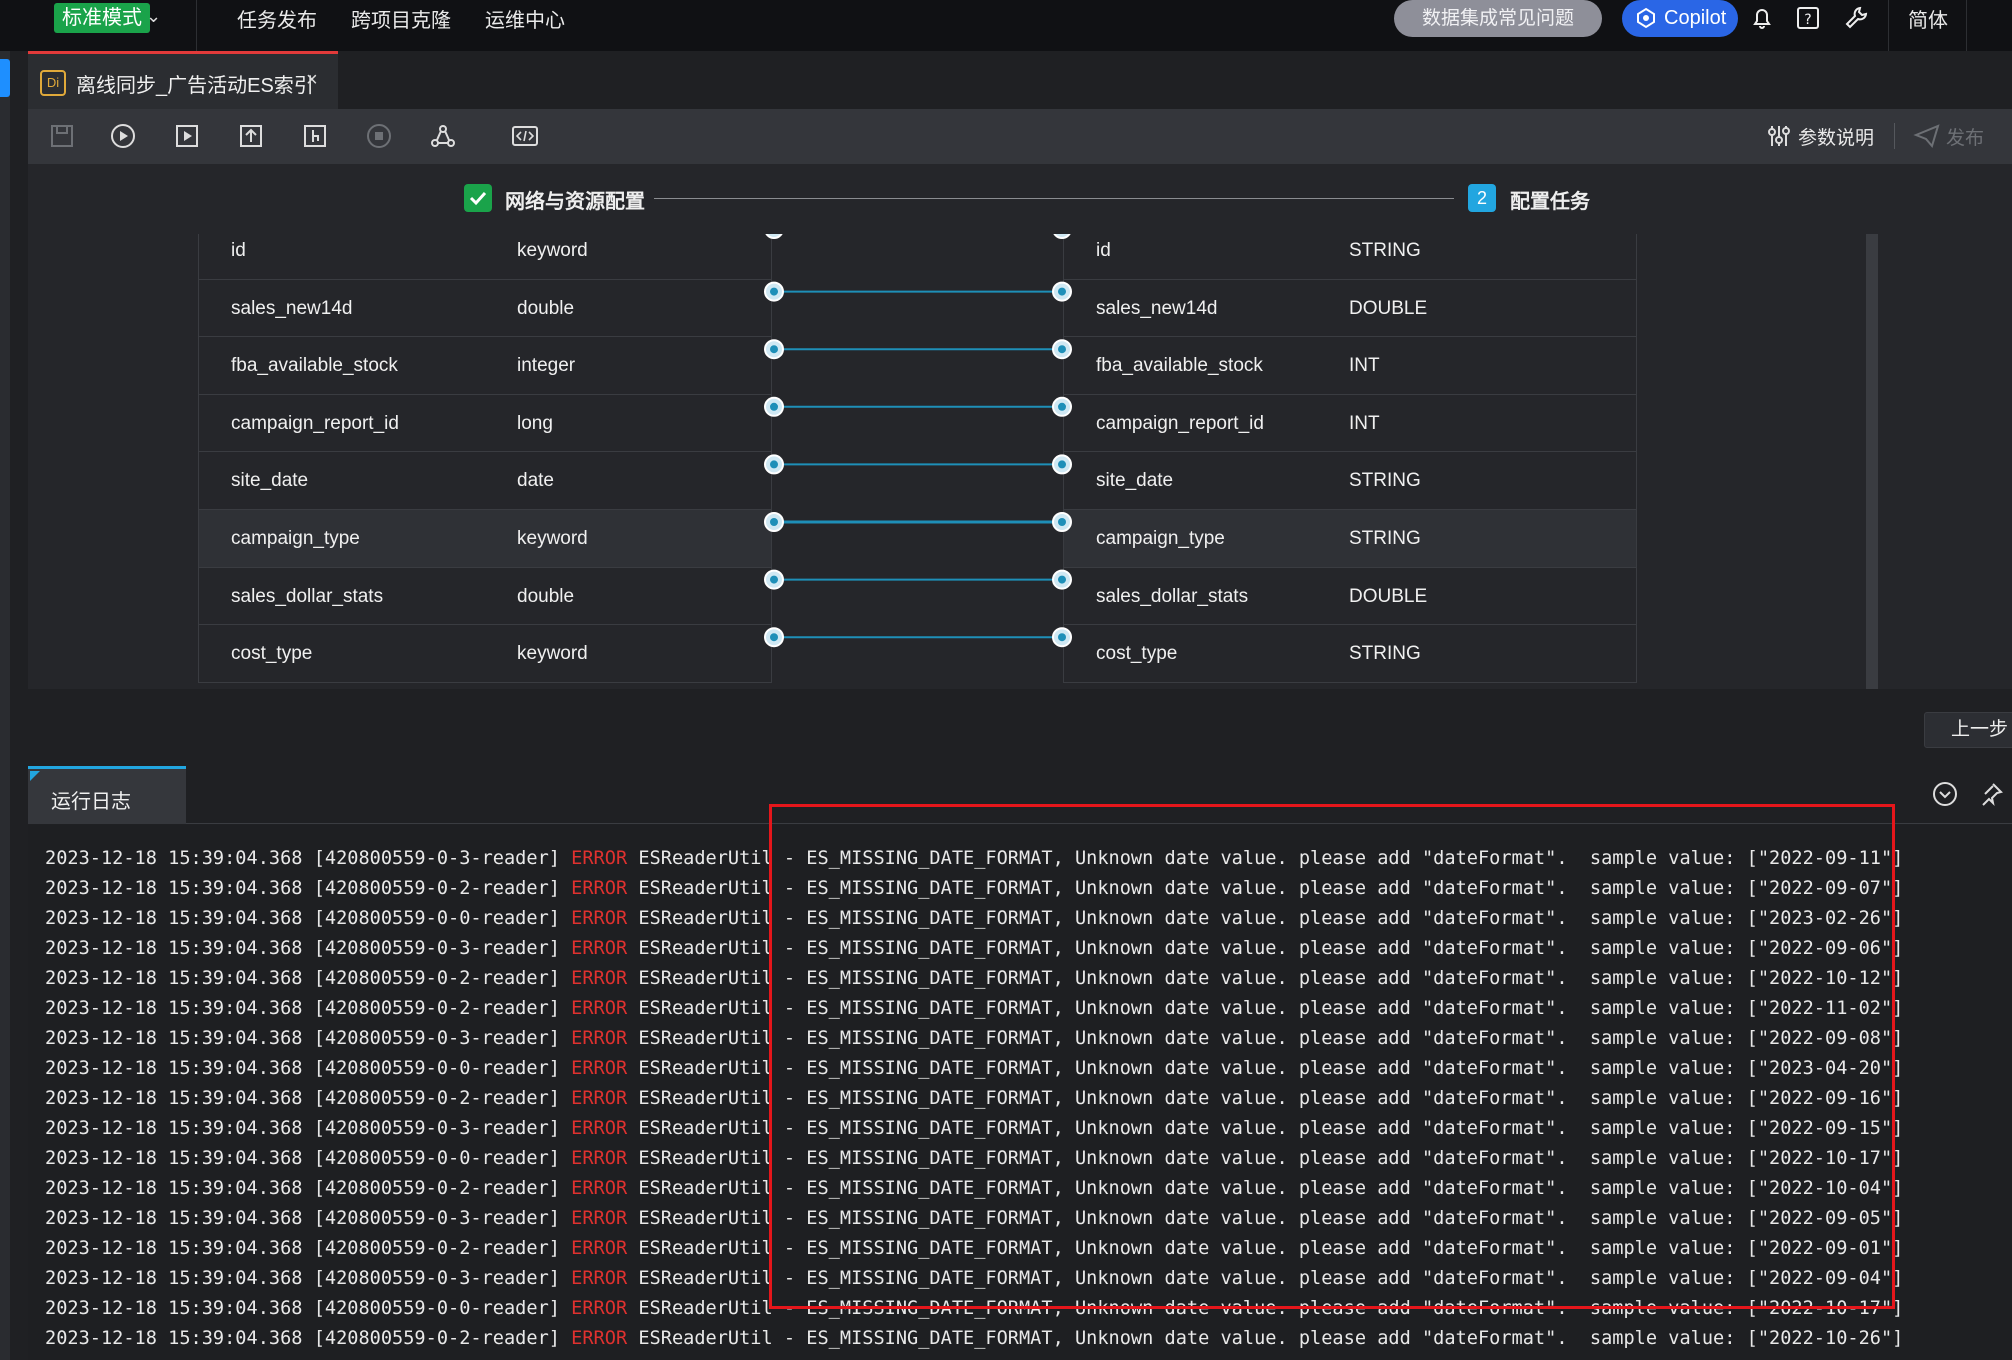 The height and width of the screenshot is (1360, 2012). What do you see at coordinates (312, 80) in the screenshot?
I see `close-icon: ×` at bounding box center [312, 80].